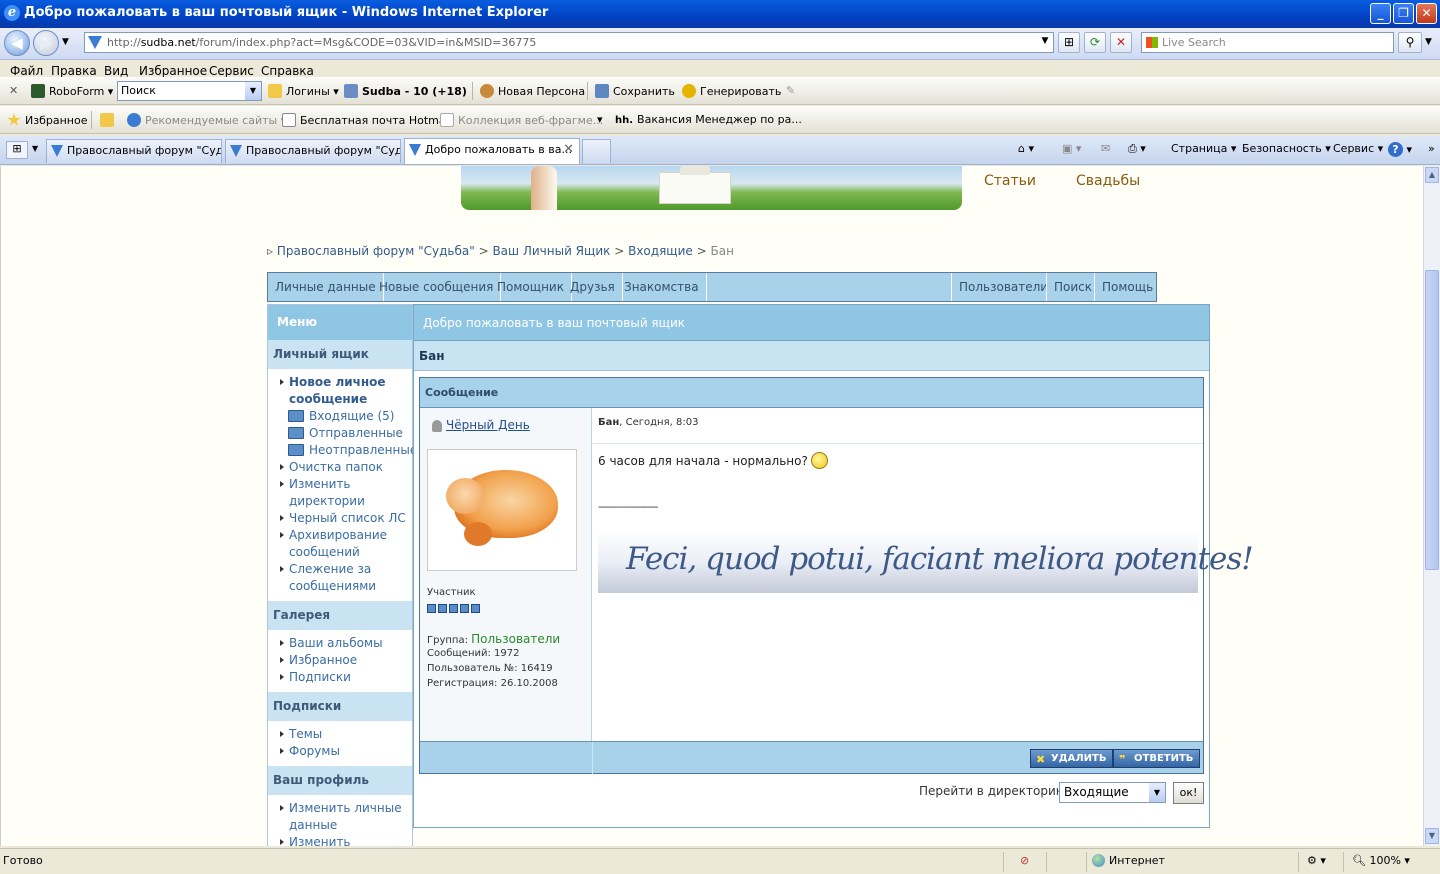 The image size is (1440, 874). What do you see at coordinates (1157, 758) in the screenshot?
I see `reply-button: ❞ ОТВЕТИТЬ` at bounding box center [1157, 758].